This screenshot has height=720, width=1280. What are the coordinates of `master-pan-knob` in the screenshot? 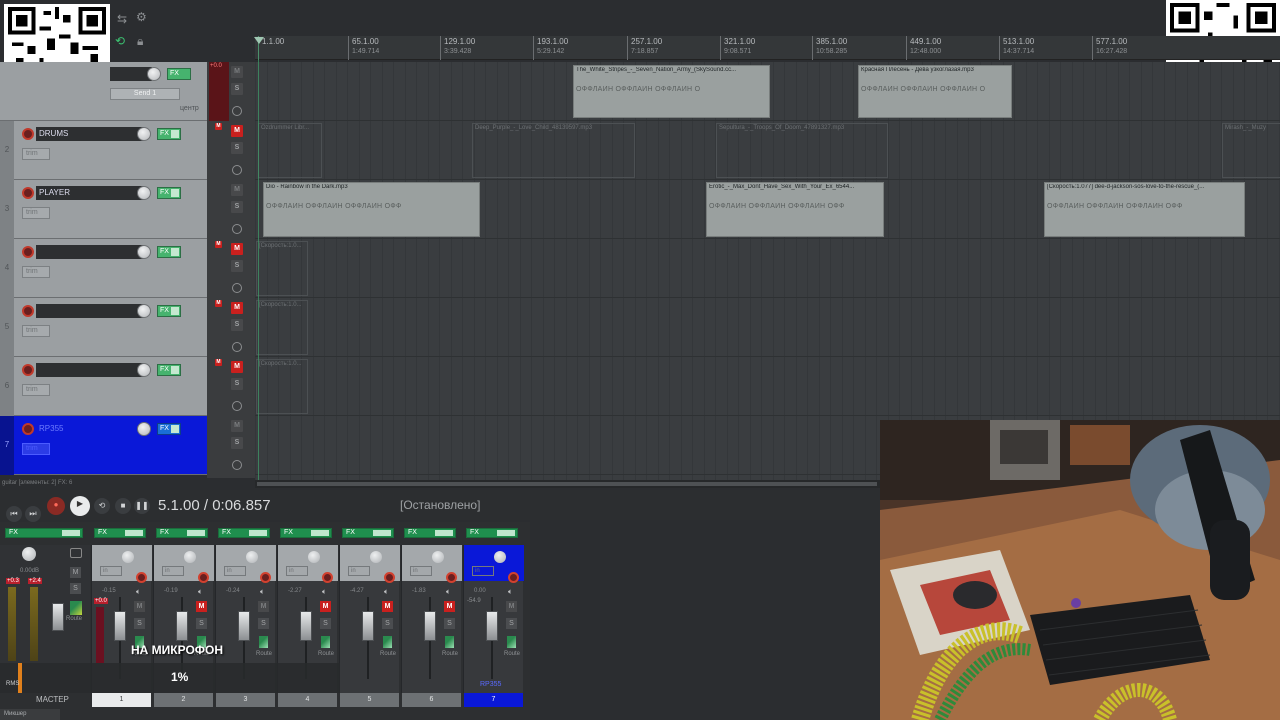 It's located at (29, 554).